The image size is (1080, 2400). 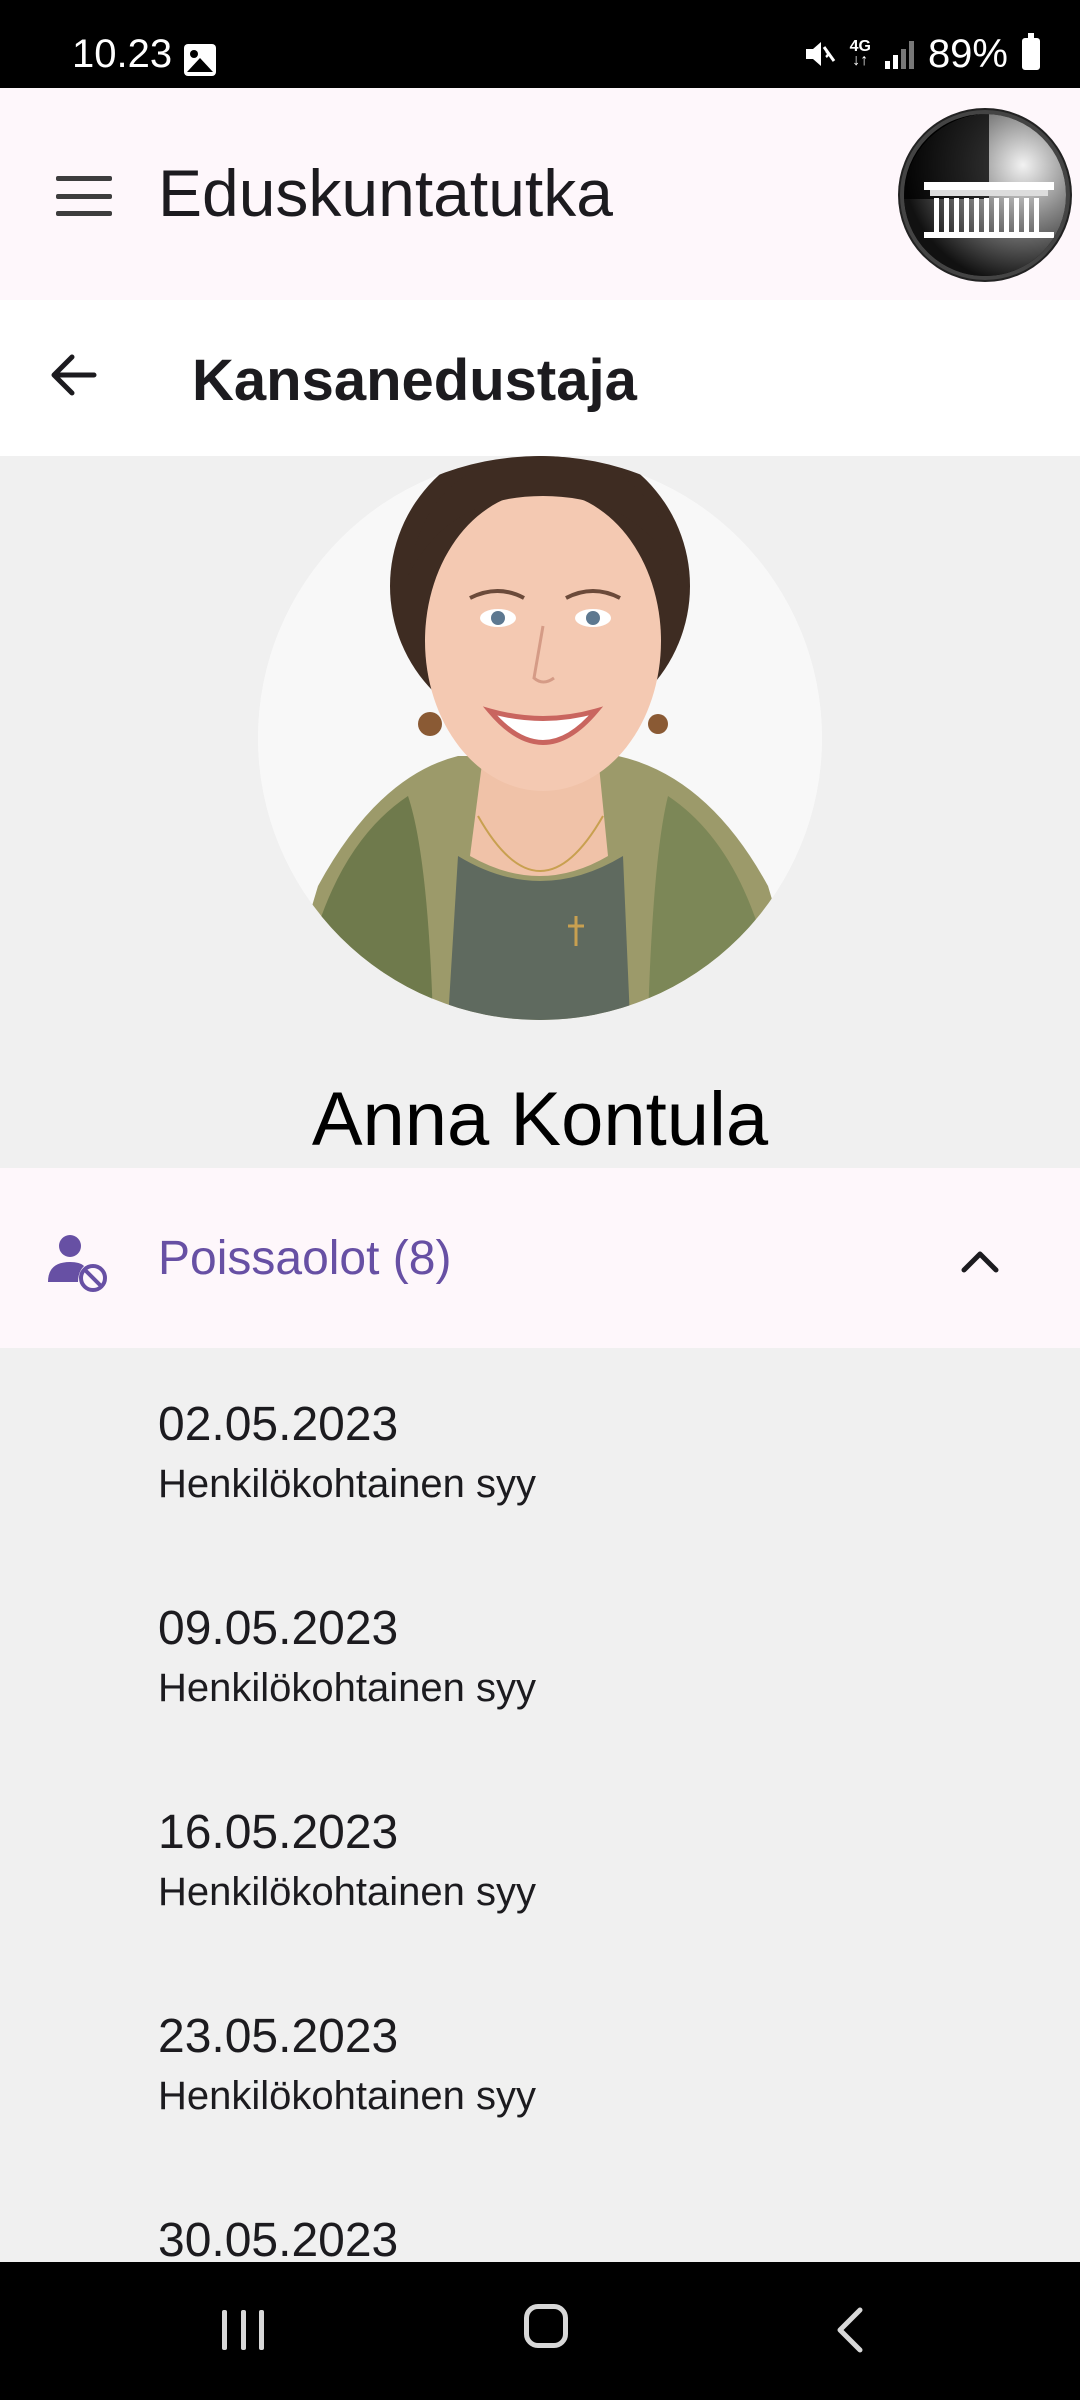 I want to click on network-label: 4G, so click(x=860, y=46).